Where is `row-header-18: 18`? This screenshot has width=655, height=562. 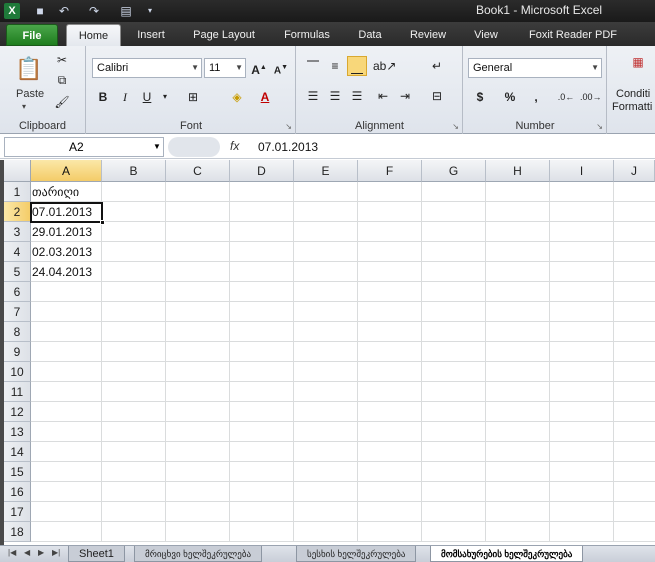
row-header-18: 18 is located at coordinates (17, 532).